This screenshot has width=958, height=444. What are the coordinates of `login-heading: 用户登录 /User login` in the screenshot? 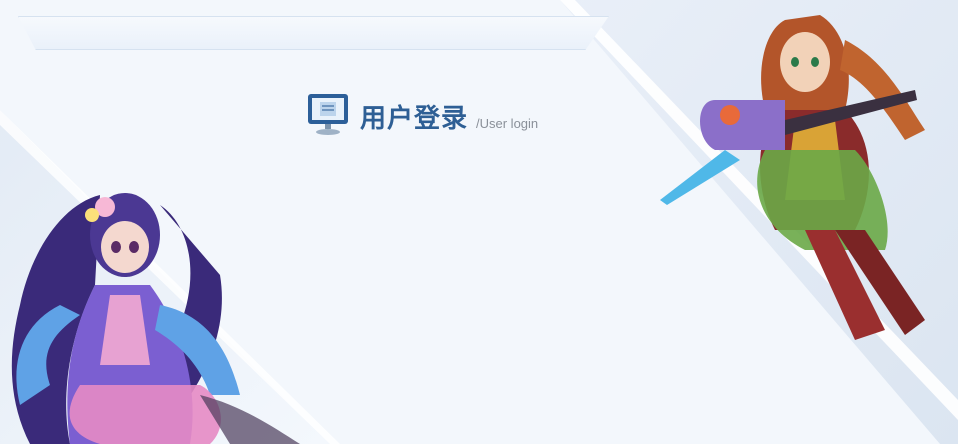 It's located at (422, 114).